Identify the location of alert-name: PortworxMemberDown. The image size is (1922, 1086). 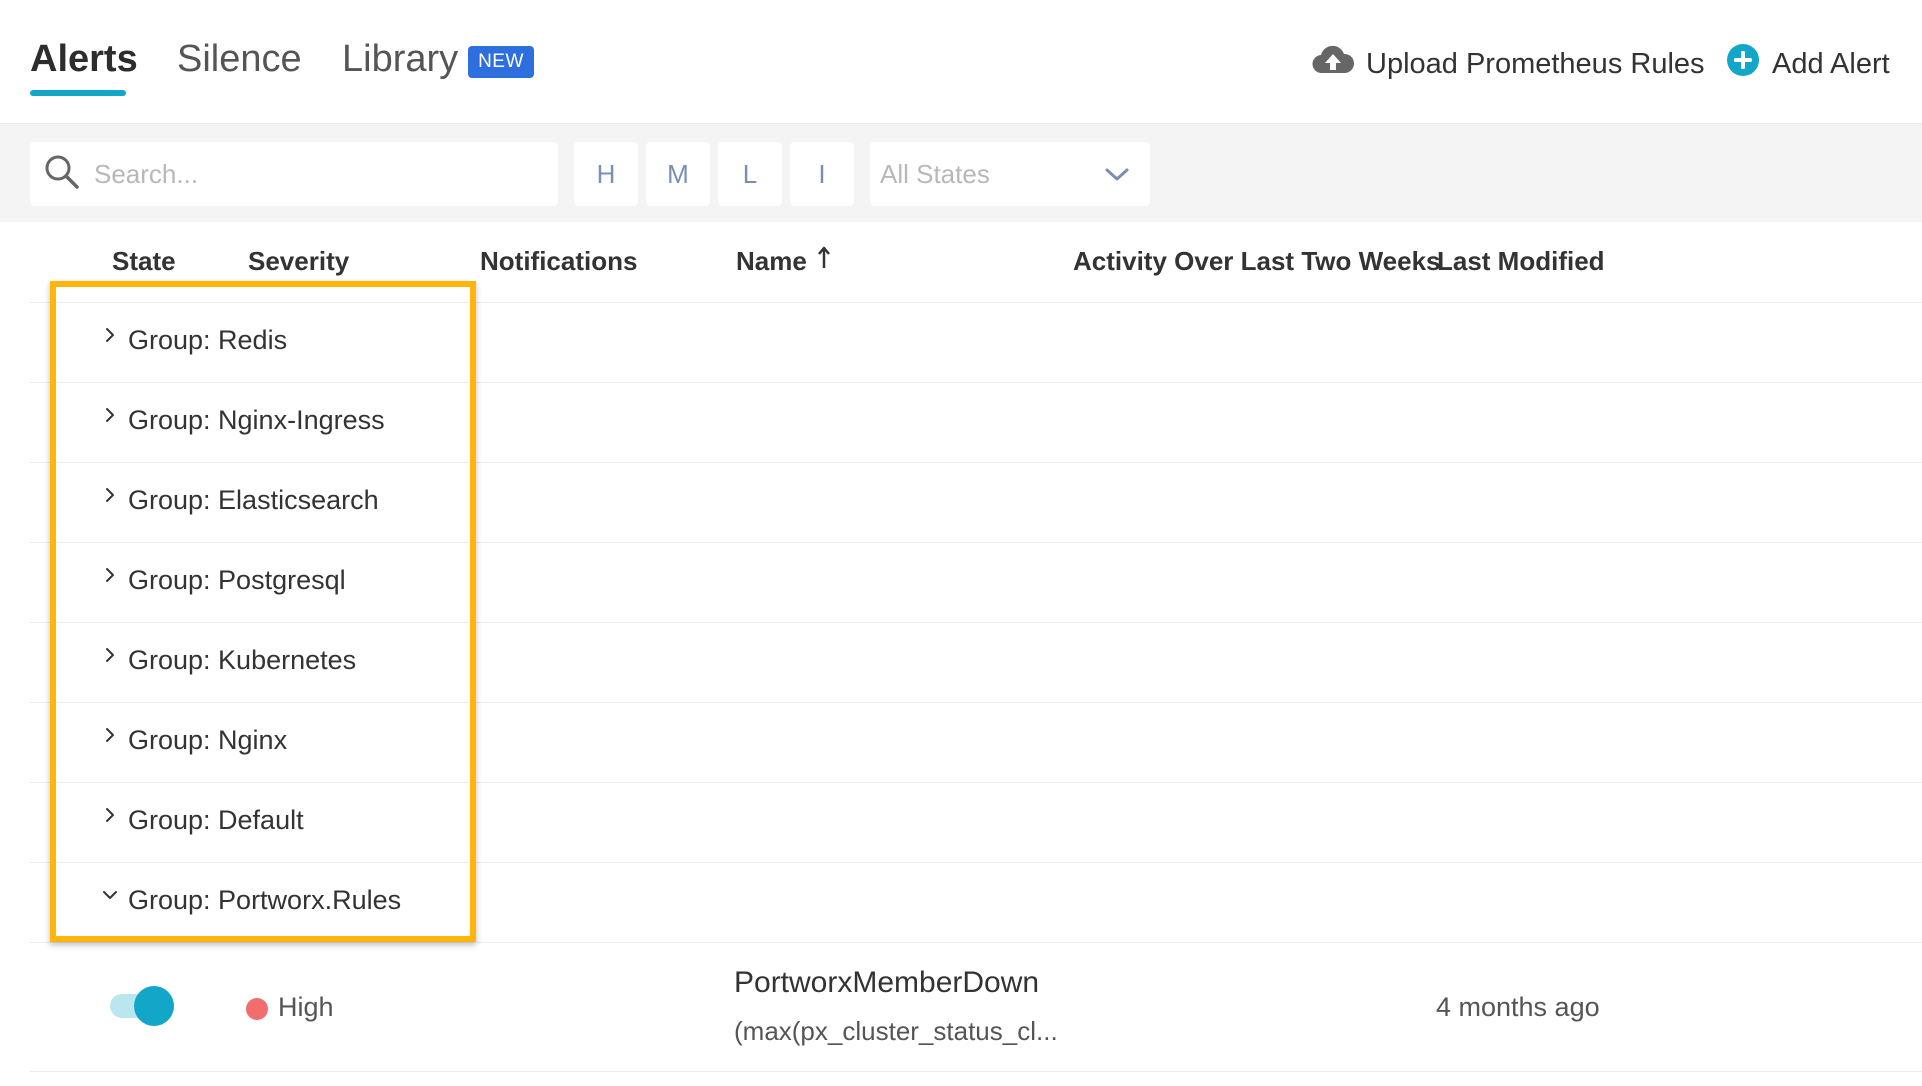
(886, 983).